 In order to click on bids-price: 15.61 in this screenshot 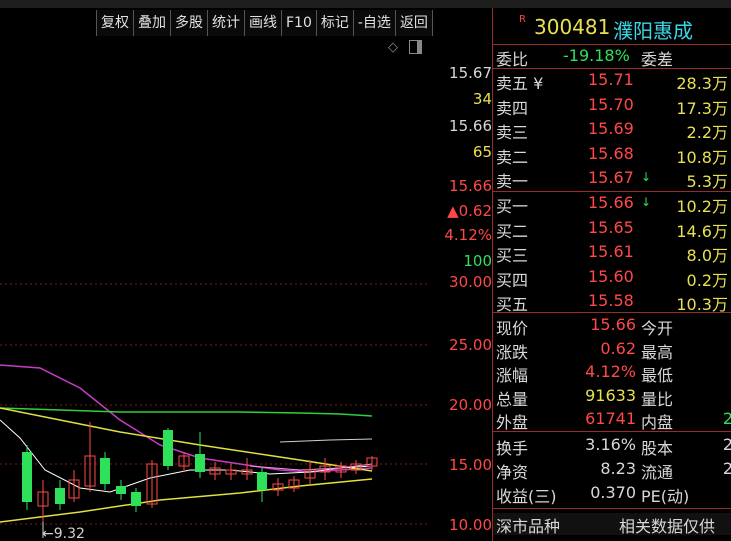, I will do `click(611, 251)`.